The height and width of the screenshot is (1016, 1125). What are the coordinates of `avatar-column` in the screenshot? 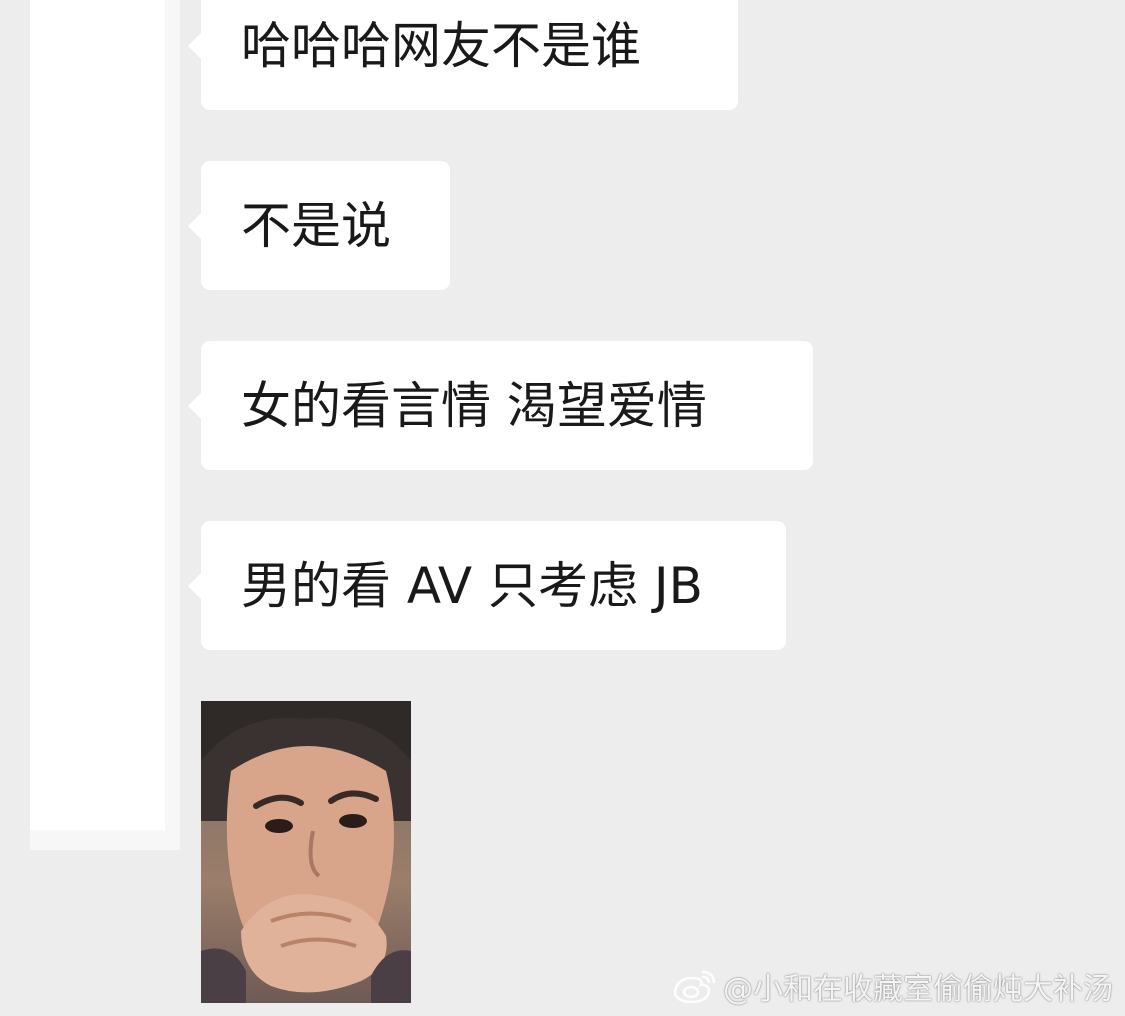 It's located at (105, 425).